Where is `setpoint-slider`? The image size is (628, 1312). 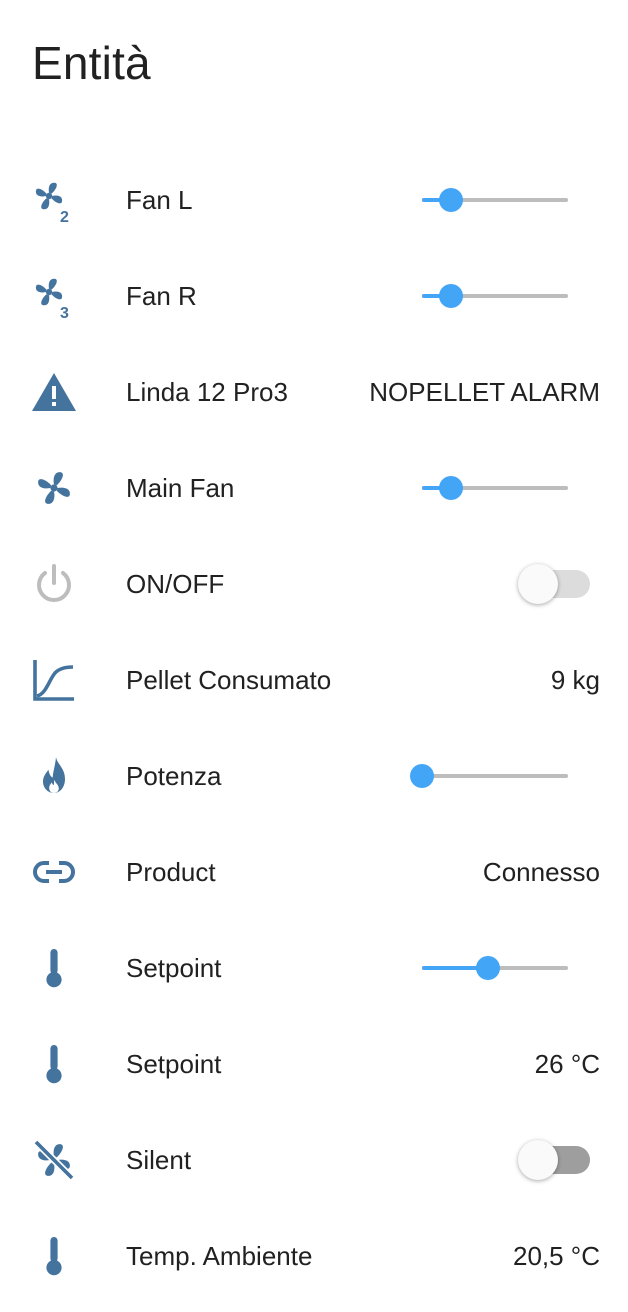 setpoint-slider is located at coordinates (495, 968).